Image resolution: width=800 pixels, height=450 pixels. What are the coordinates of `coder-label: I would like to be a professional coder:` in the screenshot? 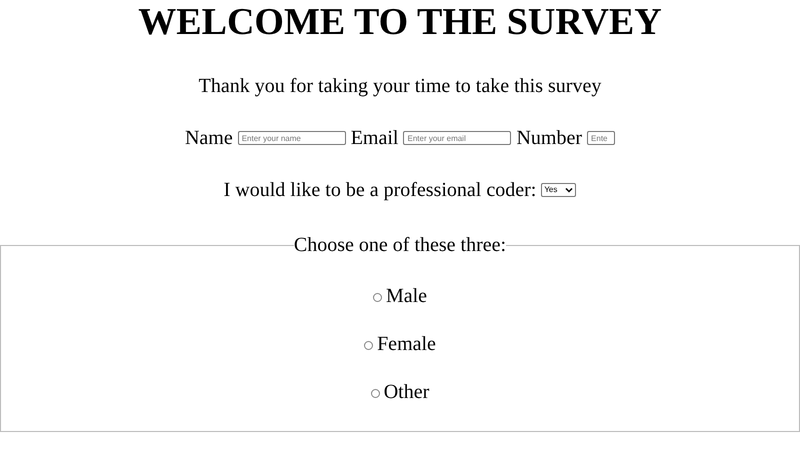 It's located at (380, 190).